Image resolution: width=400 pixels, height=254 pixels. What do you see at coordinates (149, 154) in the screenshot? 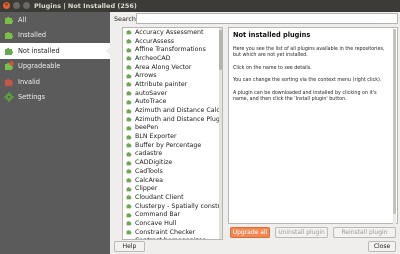
I see `plugin-name: cadastre` at bounding box center [149, 154].